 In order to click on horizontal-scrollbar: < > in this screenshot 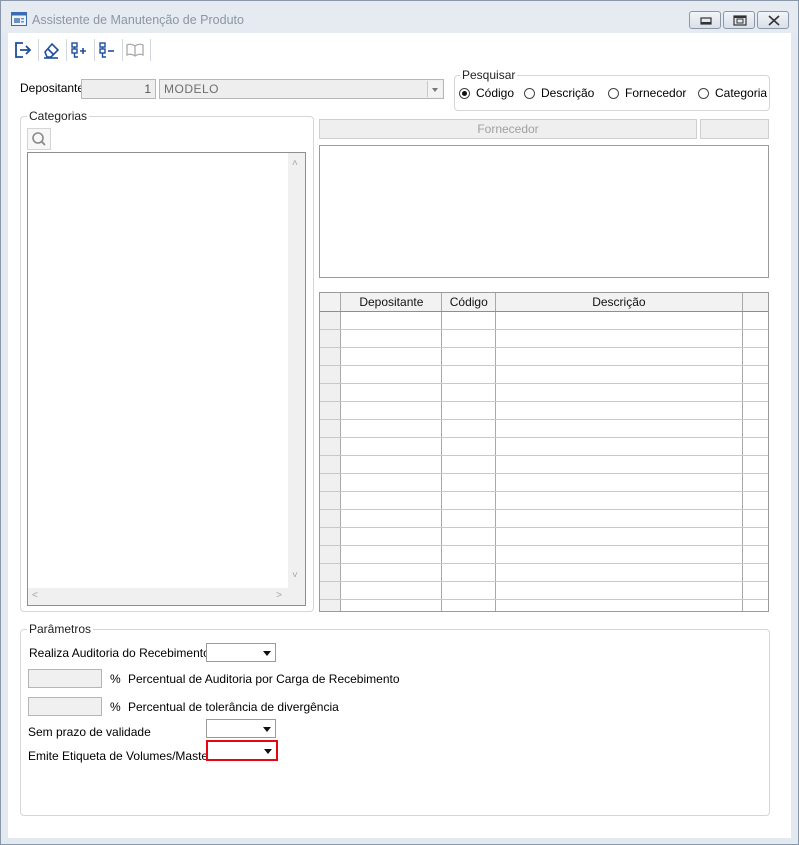, I will do `click(158, 596)`.